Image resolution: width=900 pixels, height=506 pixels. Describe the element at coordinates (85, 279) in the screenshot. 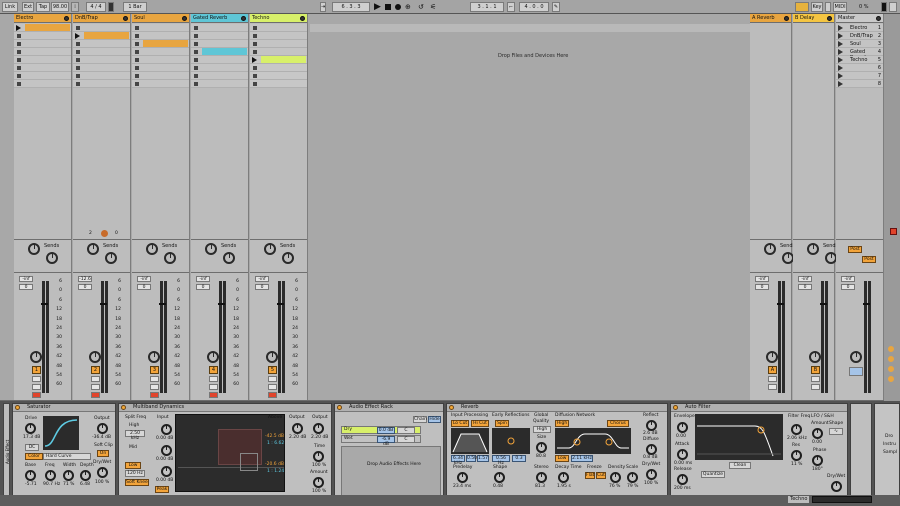

I see `volume-value: -12.6` at that location.